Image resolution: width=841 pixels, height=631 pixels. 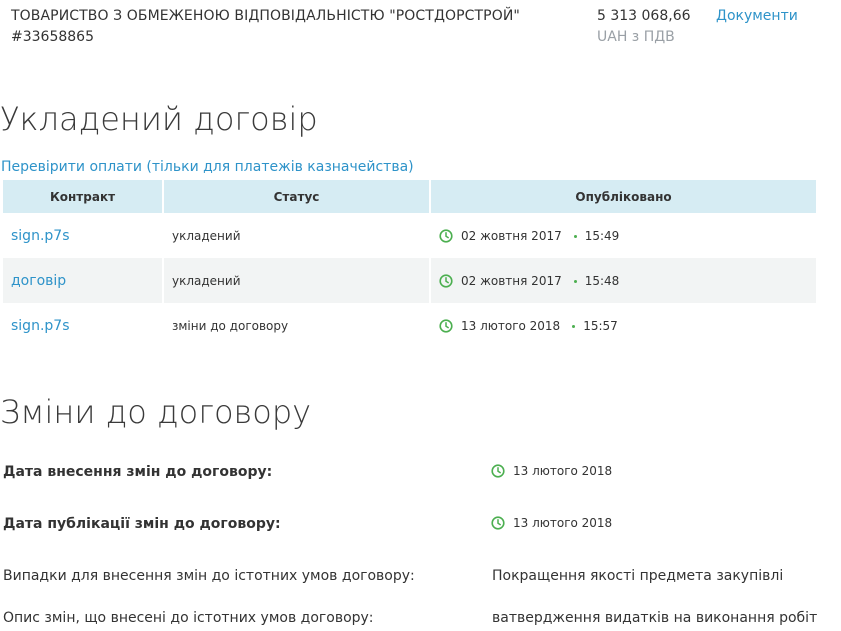 I want to click on published-cell: 02 жовтня 2017 15:48, so click(x=623, y=280).